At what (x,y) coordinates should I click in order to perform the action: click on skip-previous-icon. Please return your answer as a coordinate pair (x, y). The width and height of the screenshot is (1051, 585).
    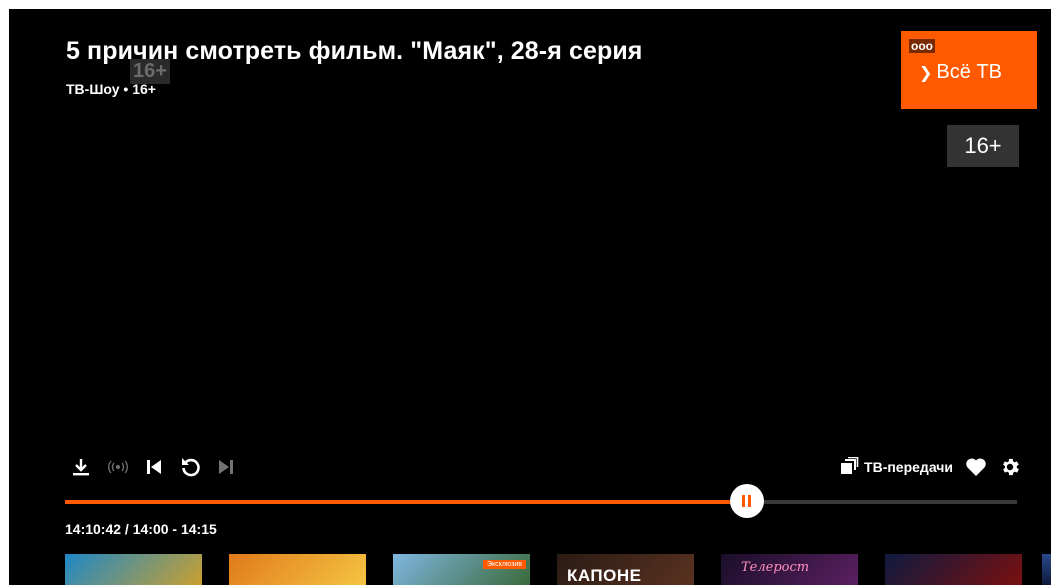
    Looking at the image, I should click on (154, 467).